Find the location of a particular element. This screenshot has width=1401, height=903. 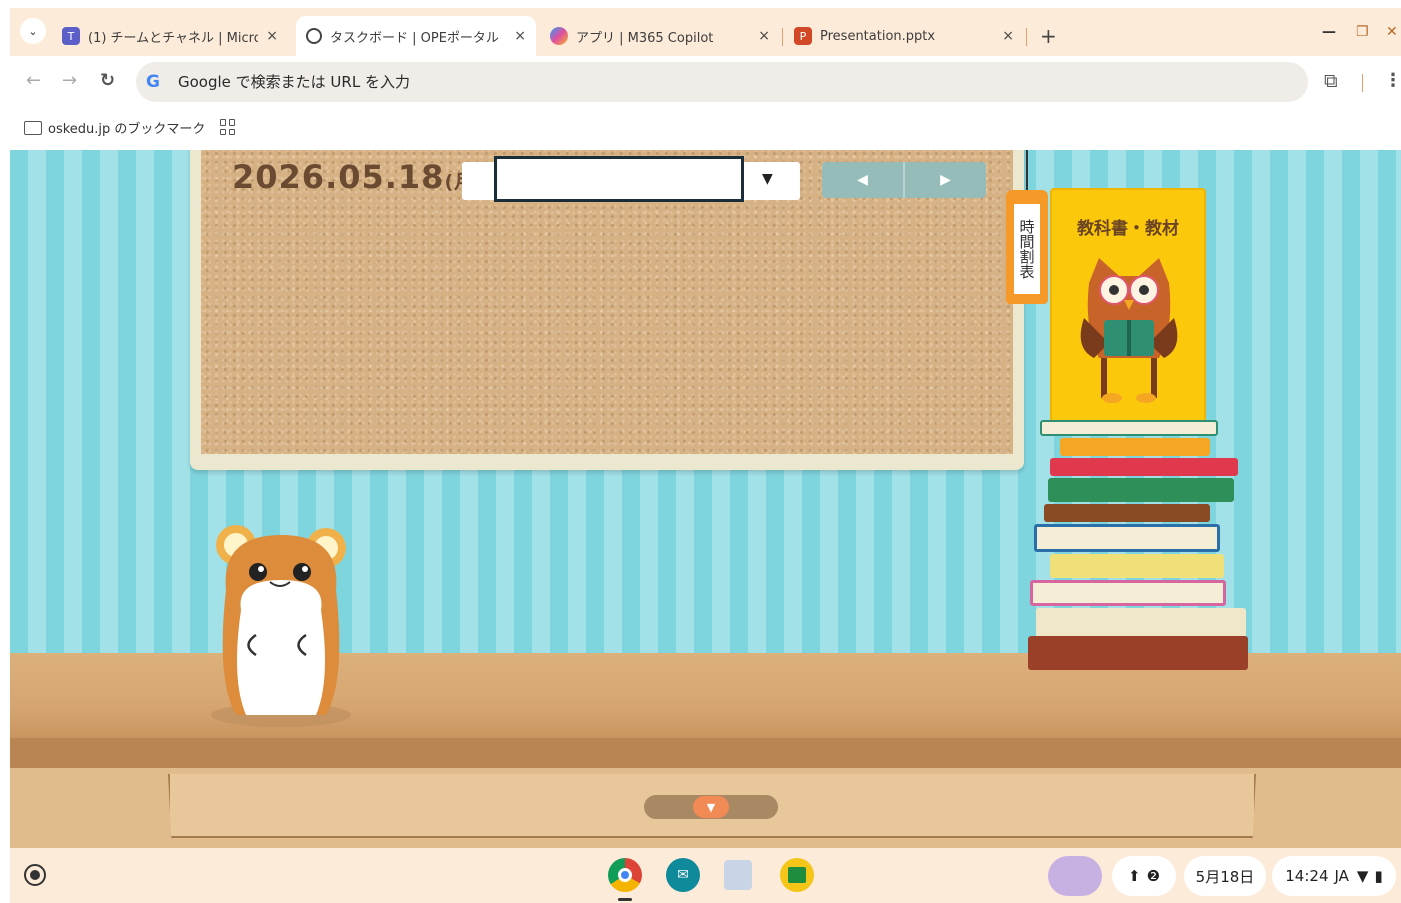

keyboard-layout-icon is located at coordinates (1075, 876).